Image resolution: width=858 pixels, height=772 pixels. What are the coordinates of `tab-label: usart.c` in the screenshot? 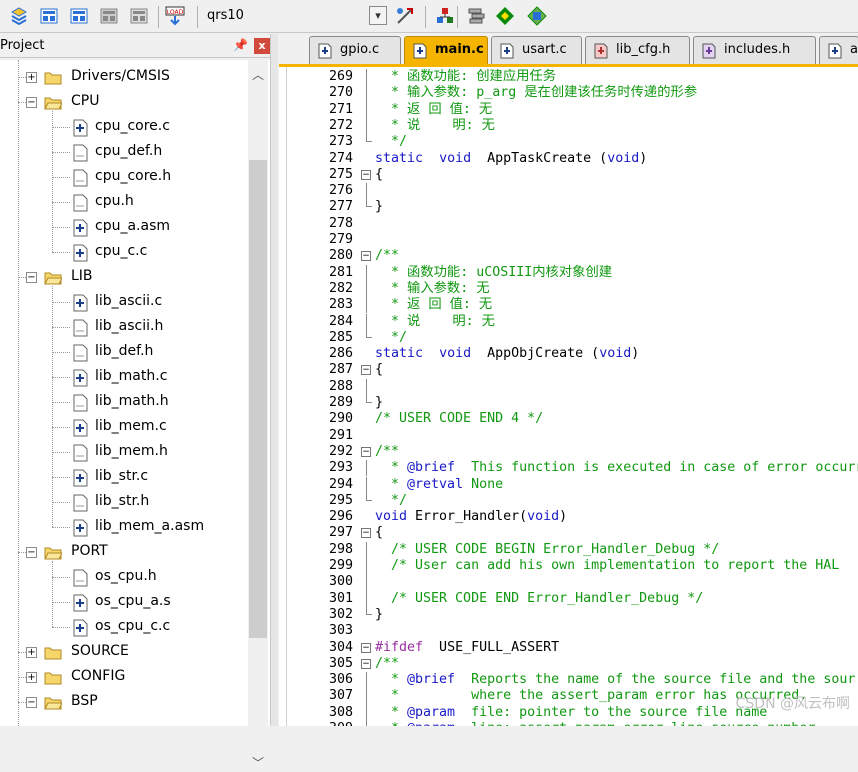 It's located at (544, 49).